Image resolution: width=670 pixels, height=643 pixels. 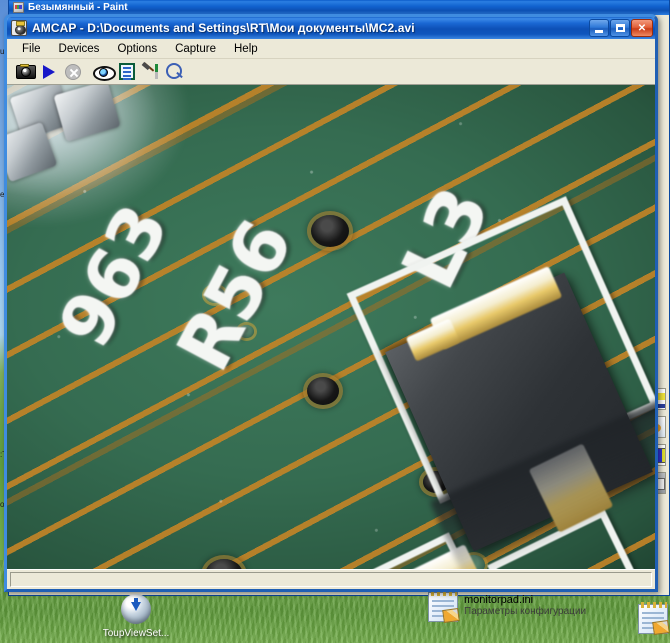 I want to click on amcap-toolbar, so click(x=331, y=72).